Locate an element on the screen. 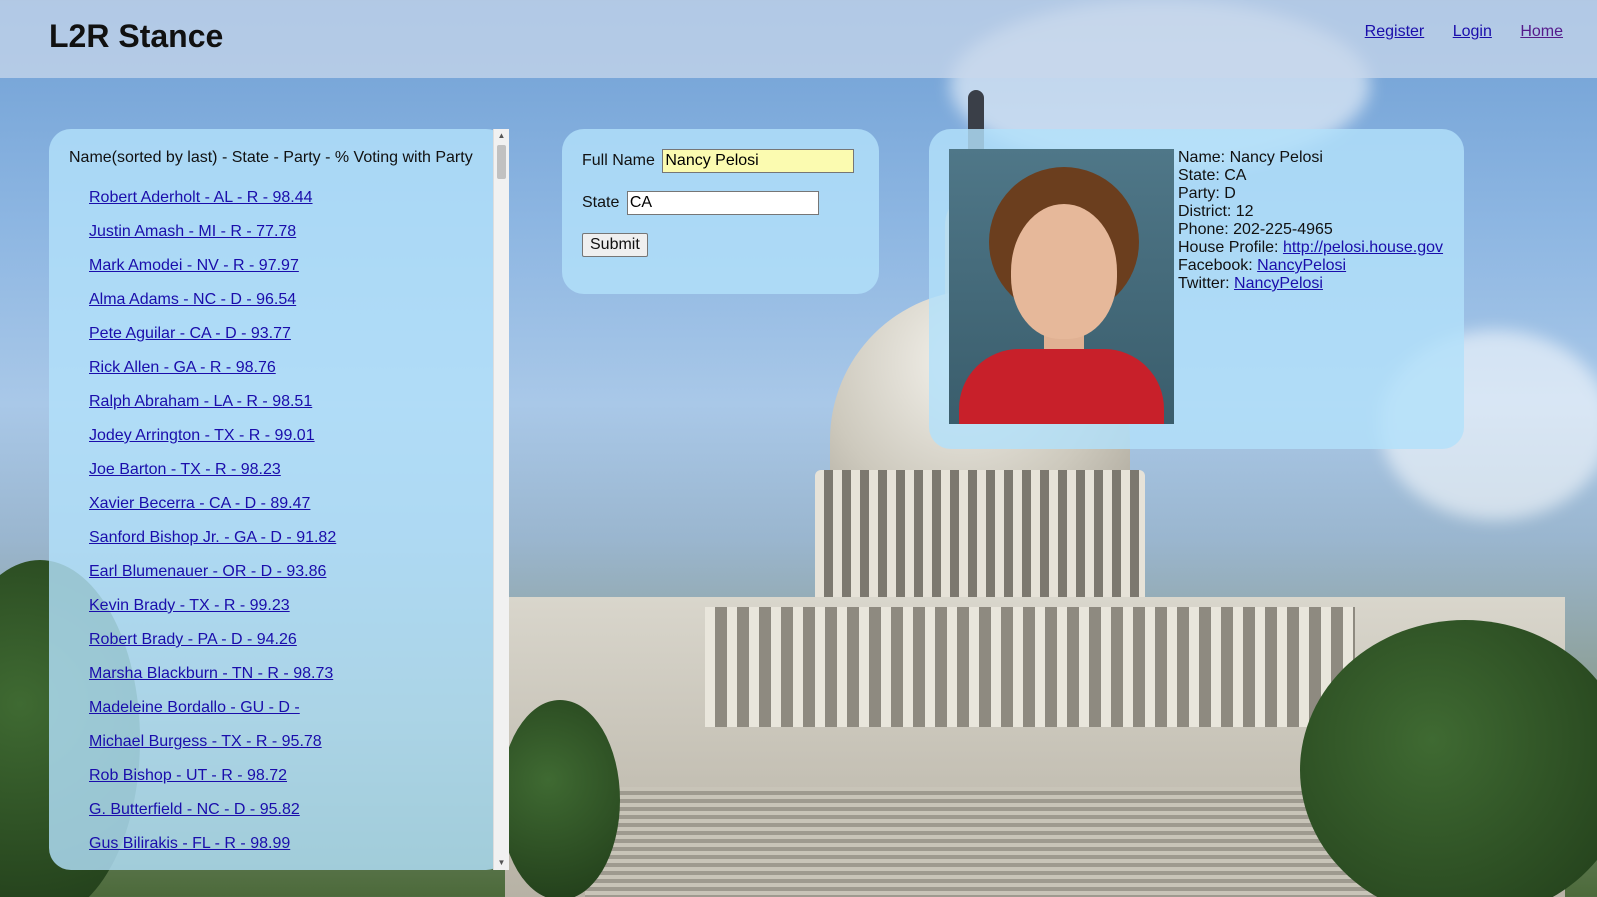  representative-link: Alma Adams - NC - D - 96.54 is located at coordinates (192, 299).